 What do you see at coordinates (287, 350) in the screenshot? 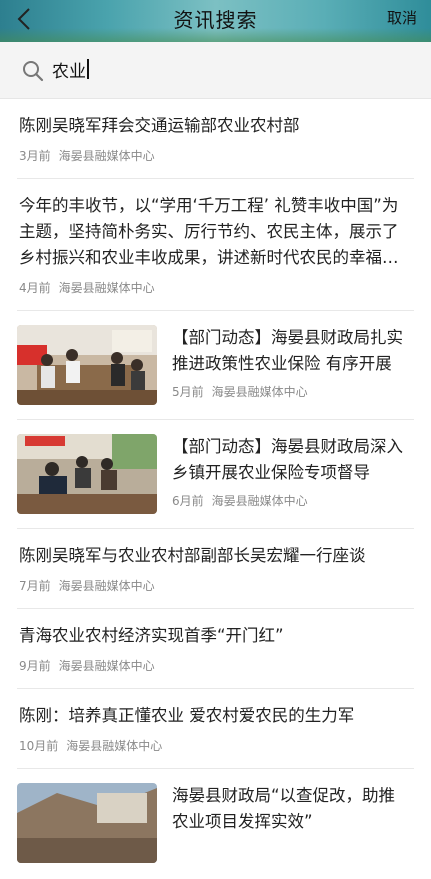
I see `news-title: 【部门动态】海晏县财政局扎实推进政策性农业保险 有序开展` at bounding box center [287, 350].